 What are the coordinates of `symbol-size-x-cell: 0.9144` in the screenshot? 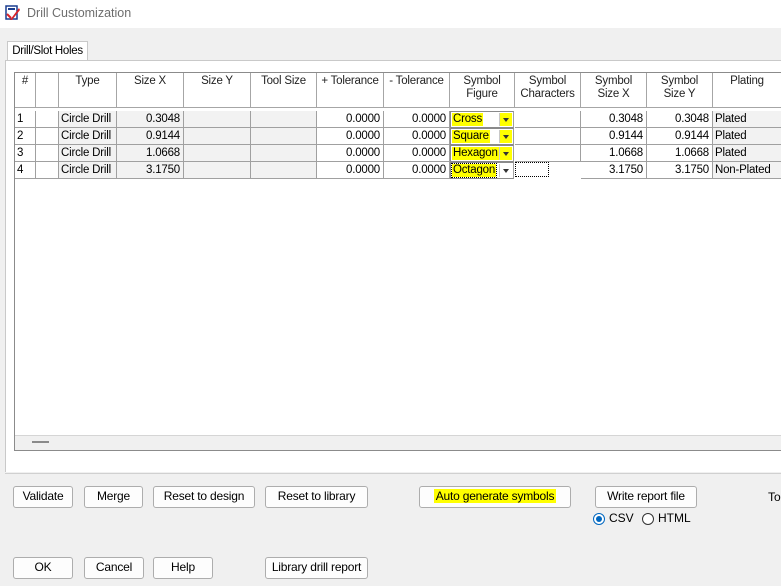 It's located at (614, 136).